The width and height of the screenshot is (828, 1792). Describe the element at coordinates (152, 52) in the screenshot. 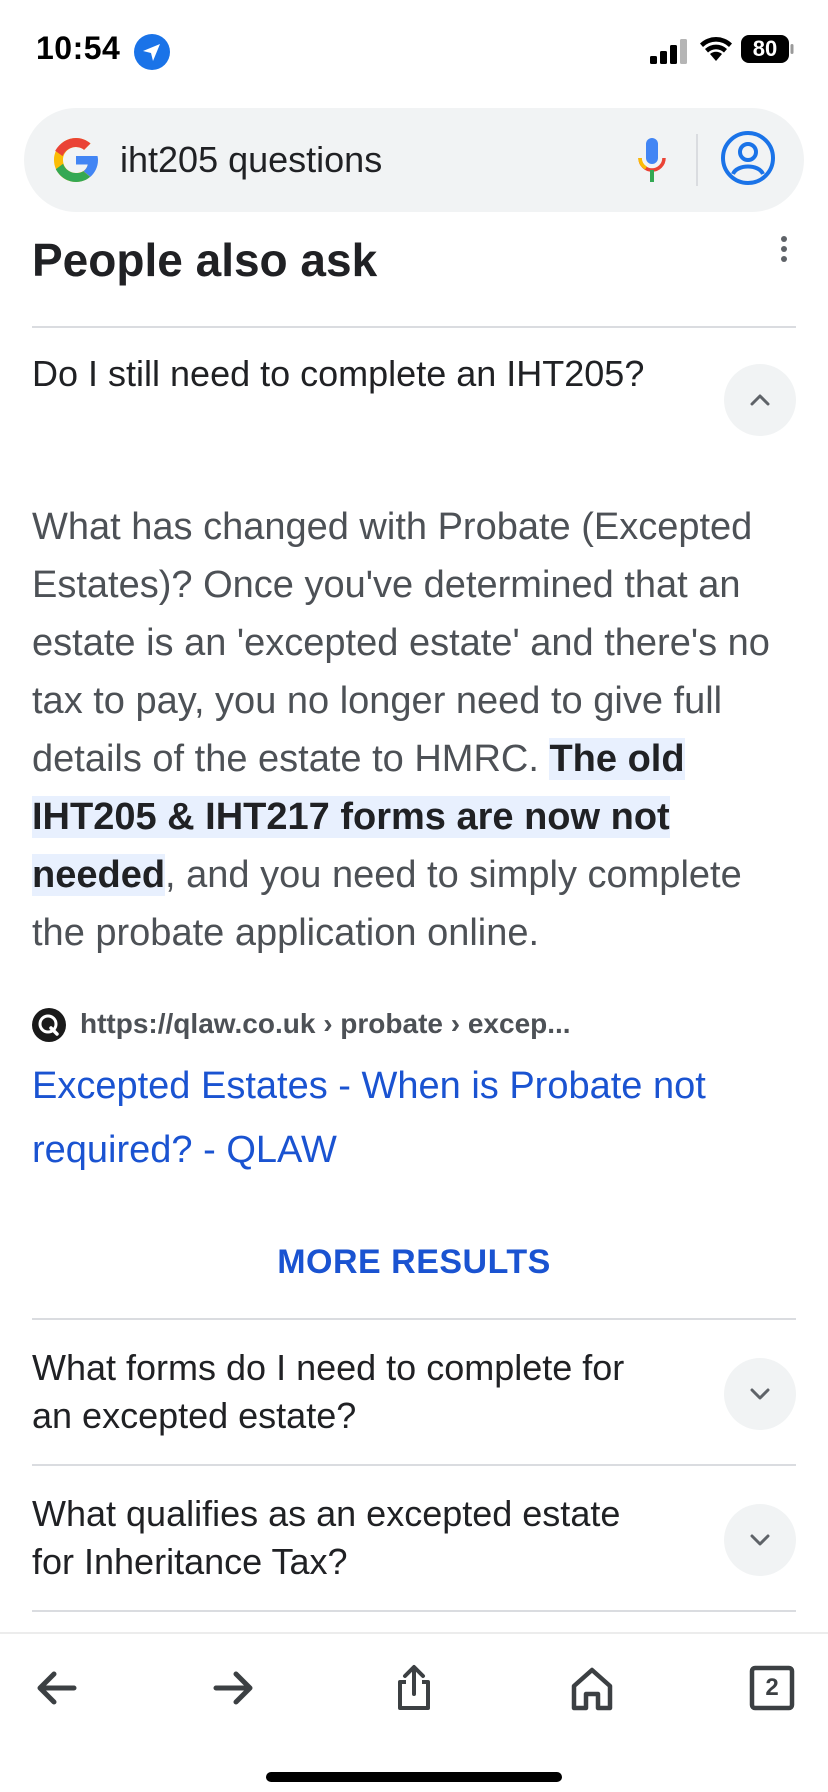

I see `location-arrow-icon` at that location.